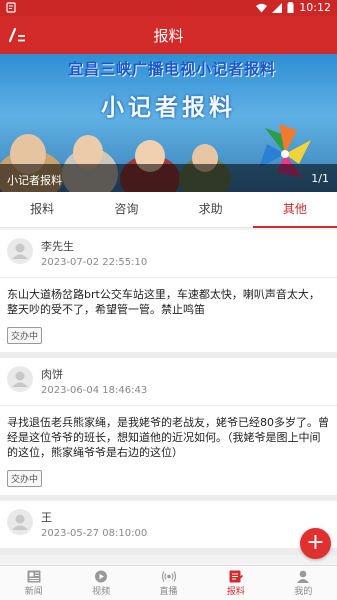  Describe the element at coordinates (11, 7) in the screenshot. I see `notification-icon` at that location.